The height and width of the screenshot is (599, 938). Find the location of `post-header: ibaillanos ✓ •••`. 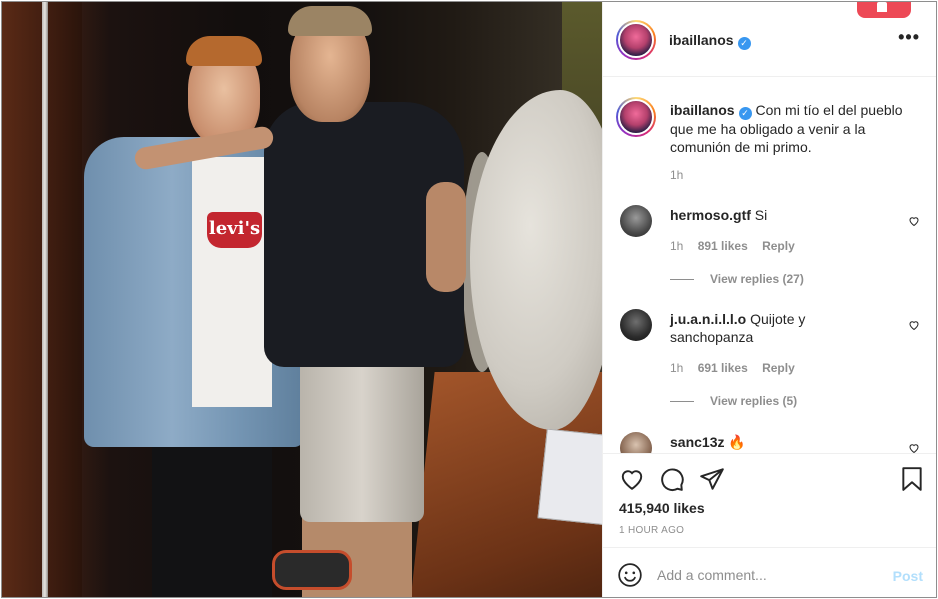

post-header: ibaillanos ✓ ••• is located at coordinates (769, 39).